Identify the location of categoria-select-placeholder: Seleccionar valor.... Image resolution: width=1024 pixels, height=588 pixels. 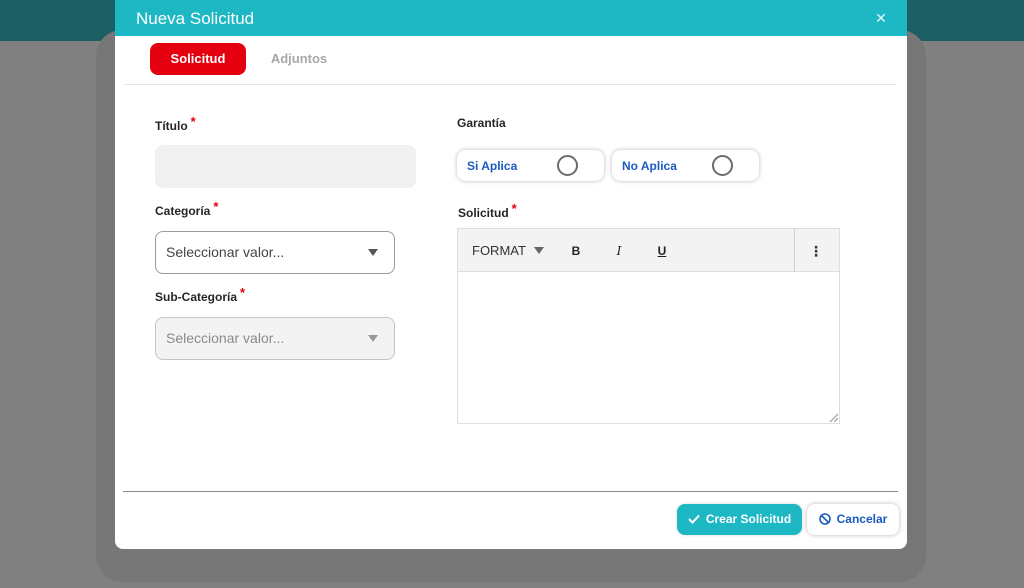
(225, 252).